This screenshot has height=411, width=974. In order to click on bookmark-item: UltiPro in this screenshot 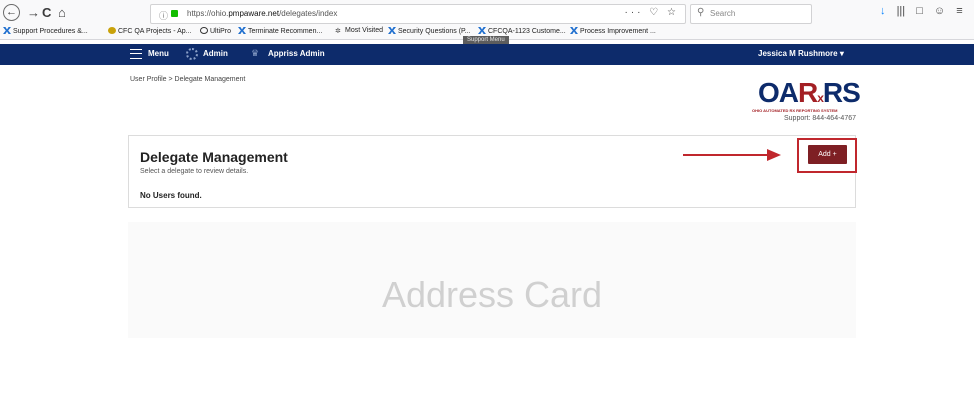, I will do `click(215, 31)`.